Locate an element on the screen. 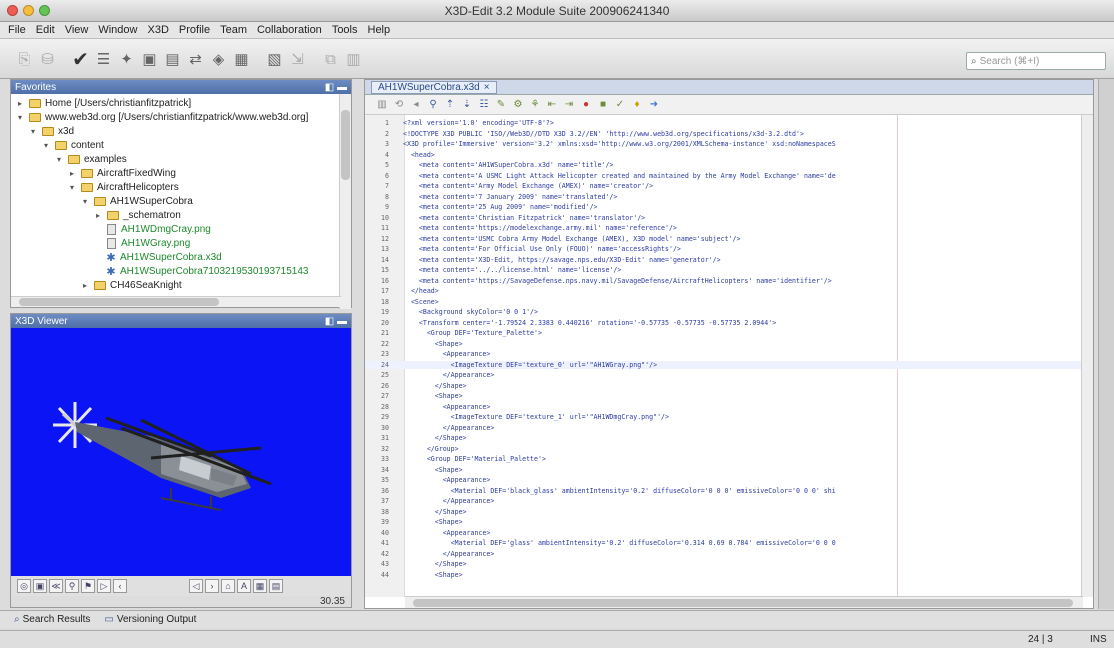 The height and width of the screenshot is (648, 1114). pan-icon: ⚲ is located at coordinates (72, 586).